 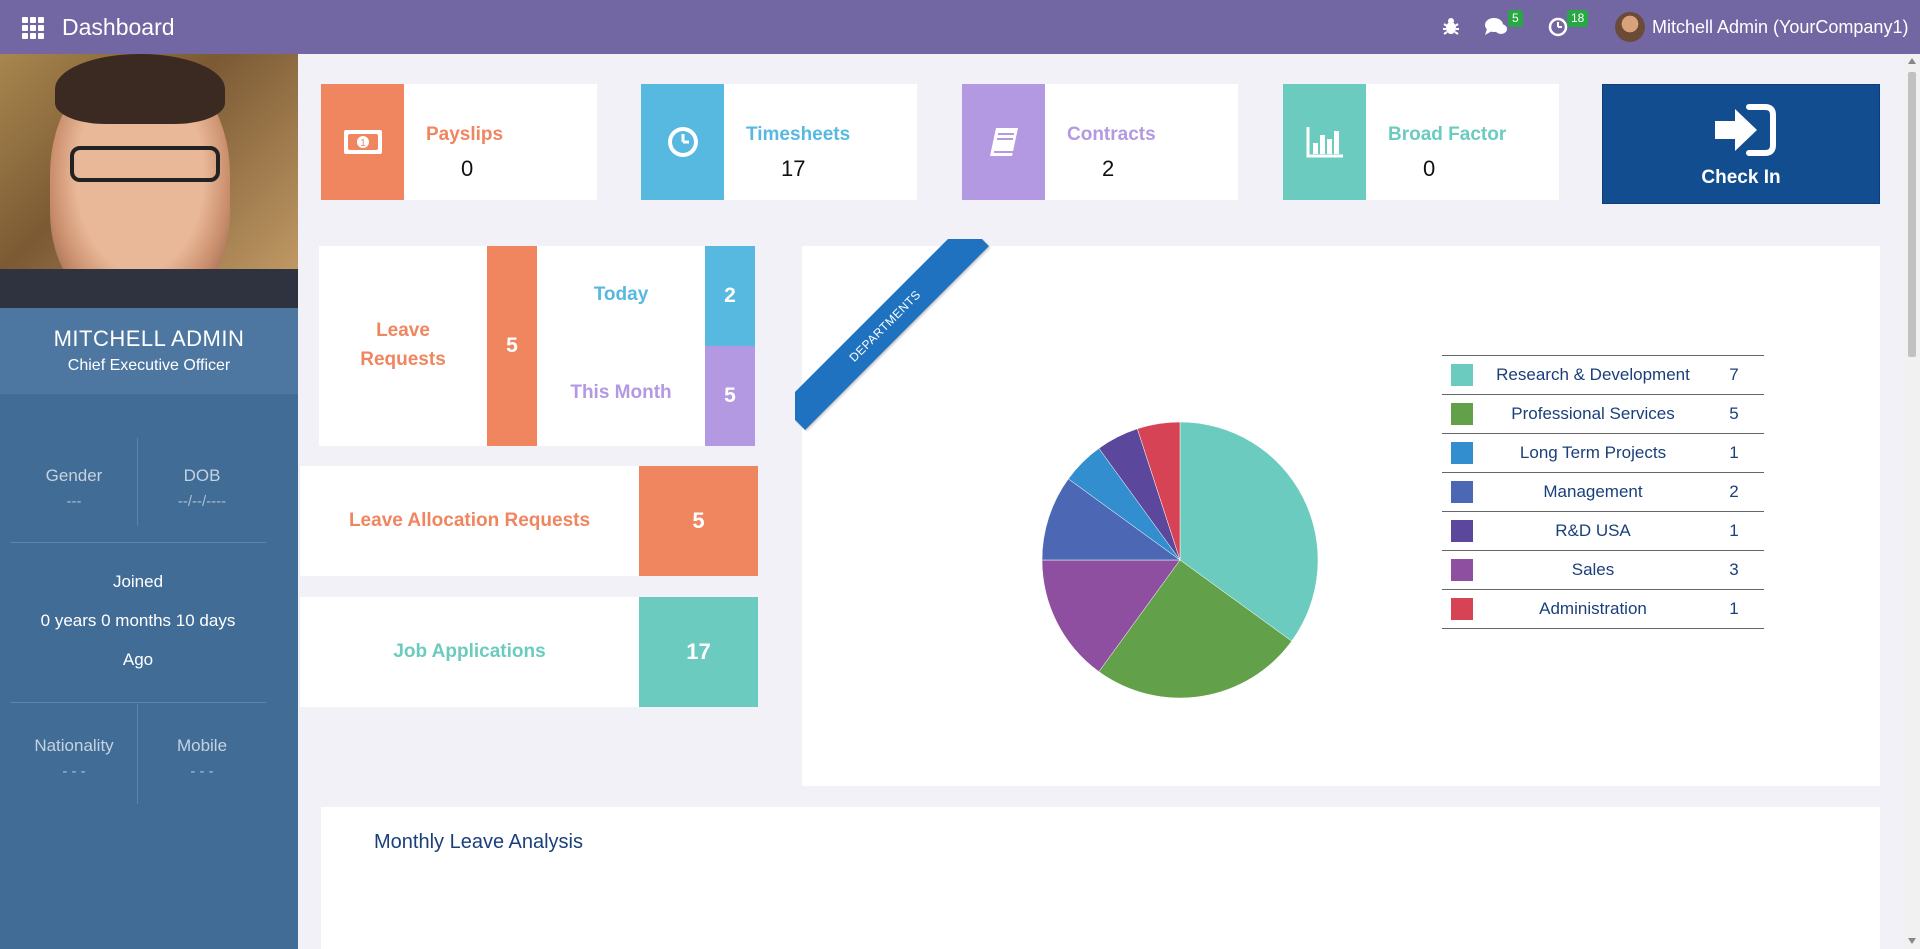 I want to click on activities-badge: 18, so click(x=1578, y=18).